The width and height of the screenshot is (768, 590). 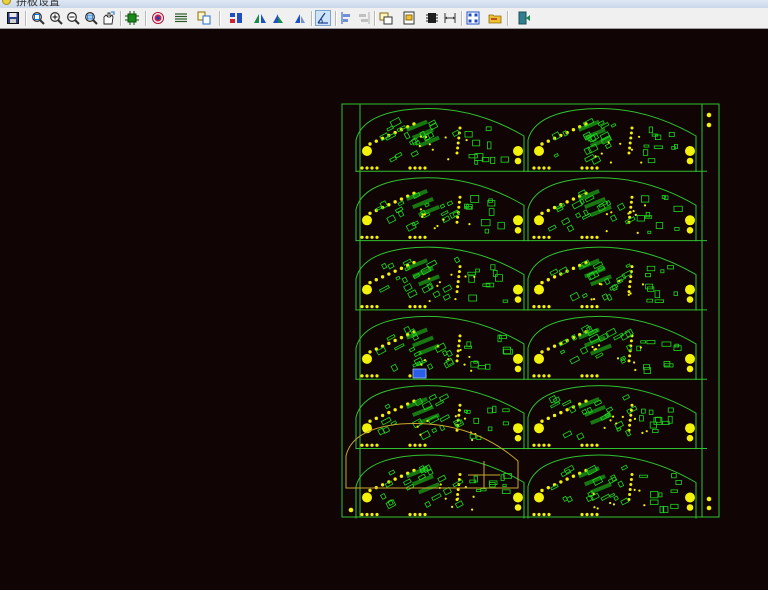 I want to click on mirror-vertical-icon, so click(x=278, y=18).